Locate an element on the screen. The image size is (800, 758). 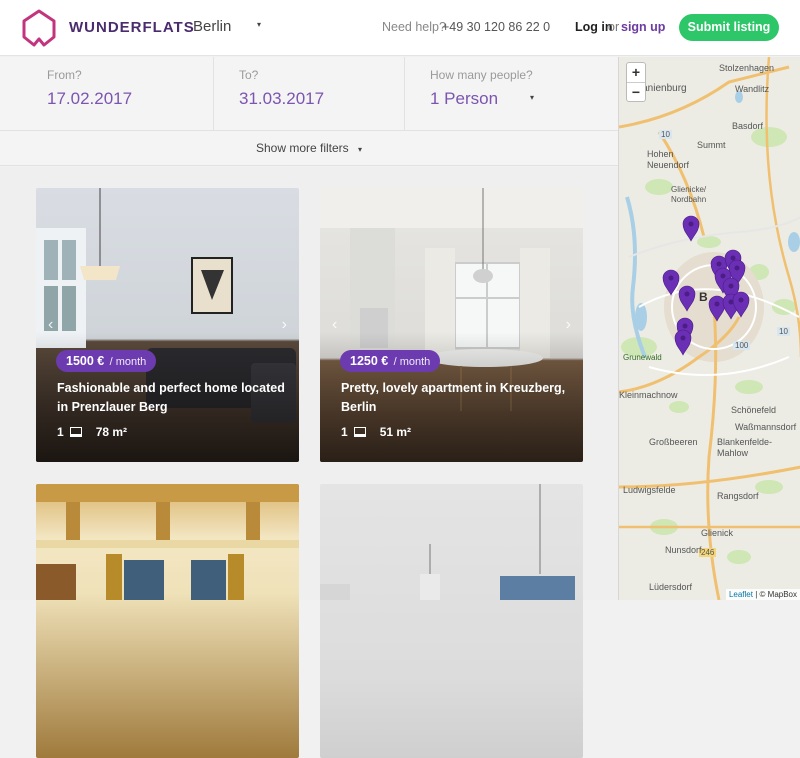
brand-name: WUNDERFLATS is located at coordinates (132, 27).